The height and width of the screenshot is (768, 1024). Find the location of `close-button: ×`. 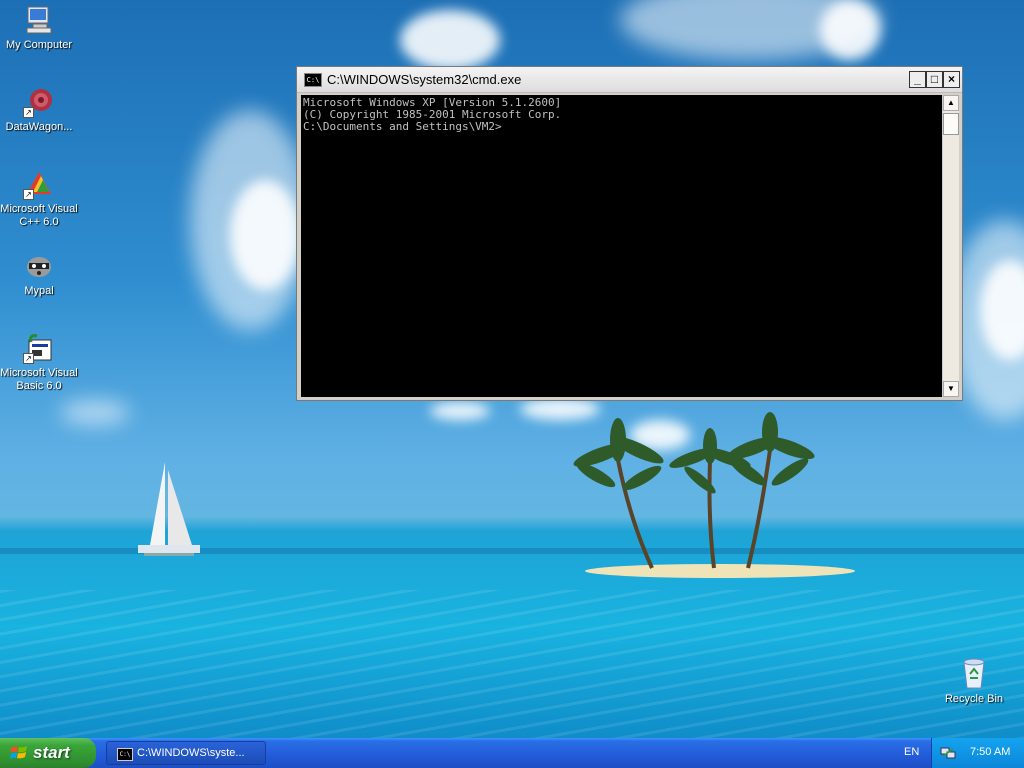

close-button: × is located at coordinates (951, 79).